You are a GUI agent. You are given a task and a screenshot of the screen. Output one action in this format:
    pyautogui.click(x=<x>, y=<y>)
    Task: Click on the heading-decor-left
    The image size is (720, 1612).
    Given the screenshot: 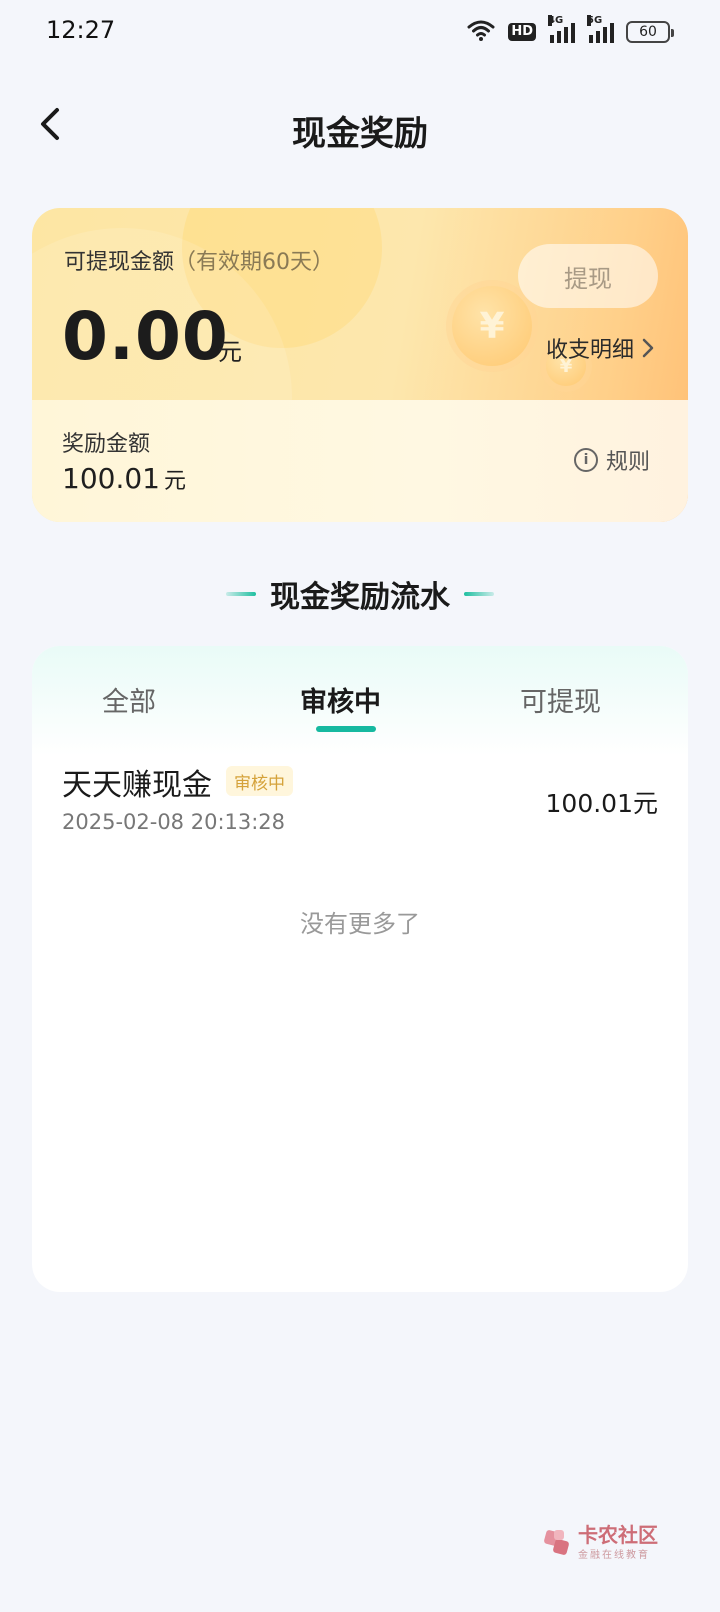 What is the action you would take?
    pyautogui.click(x=241, y=594)
    